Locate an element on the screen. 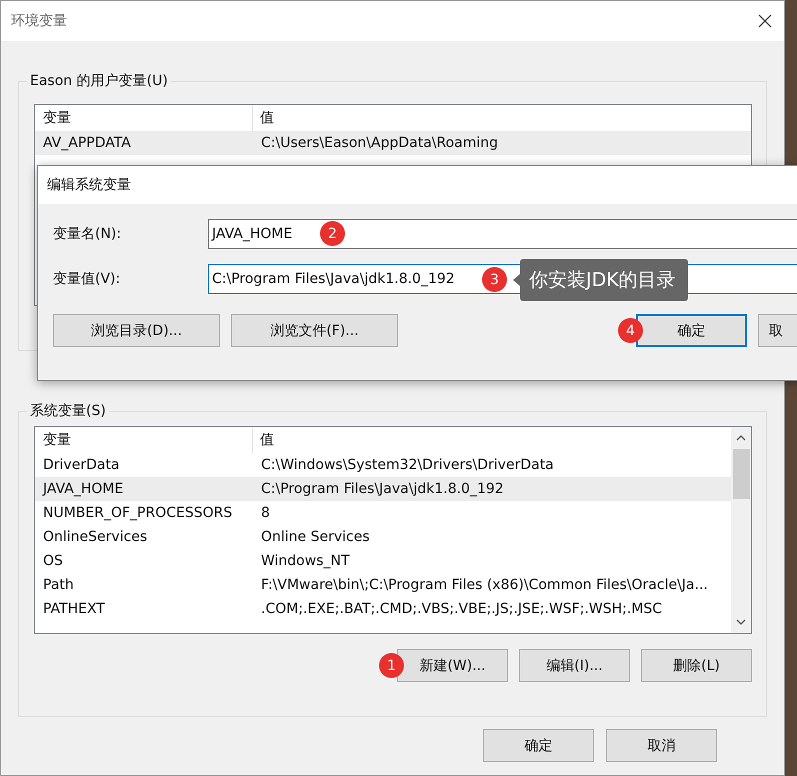 The width and height of the screenshot is (797, 776). dialog-title: 编辑系统变量 is located at coordinates (89, 185).